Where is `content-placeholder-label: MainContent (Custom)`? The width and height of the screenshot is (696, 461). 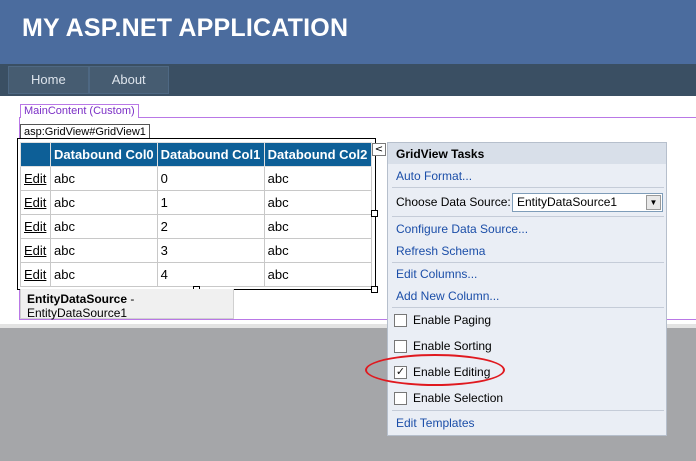 content-placeholder-label: MainContent (Custom) is located at coordinates (79, 111).